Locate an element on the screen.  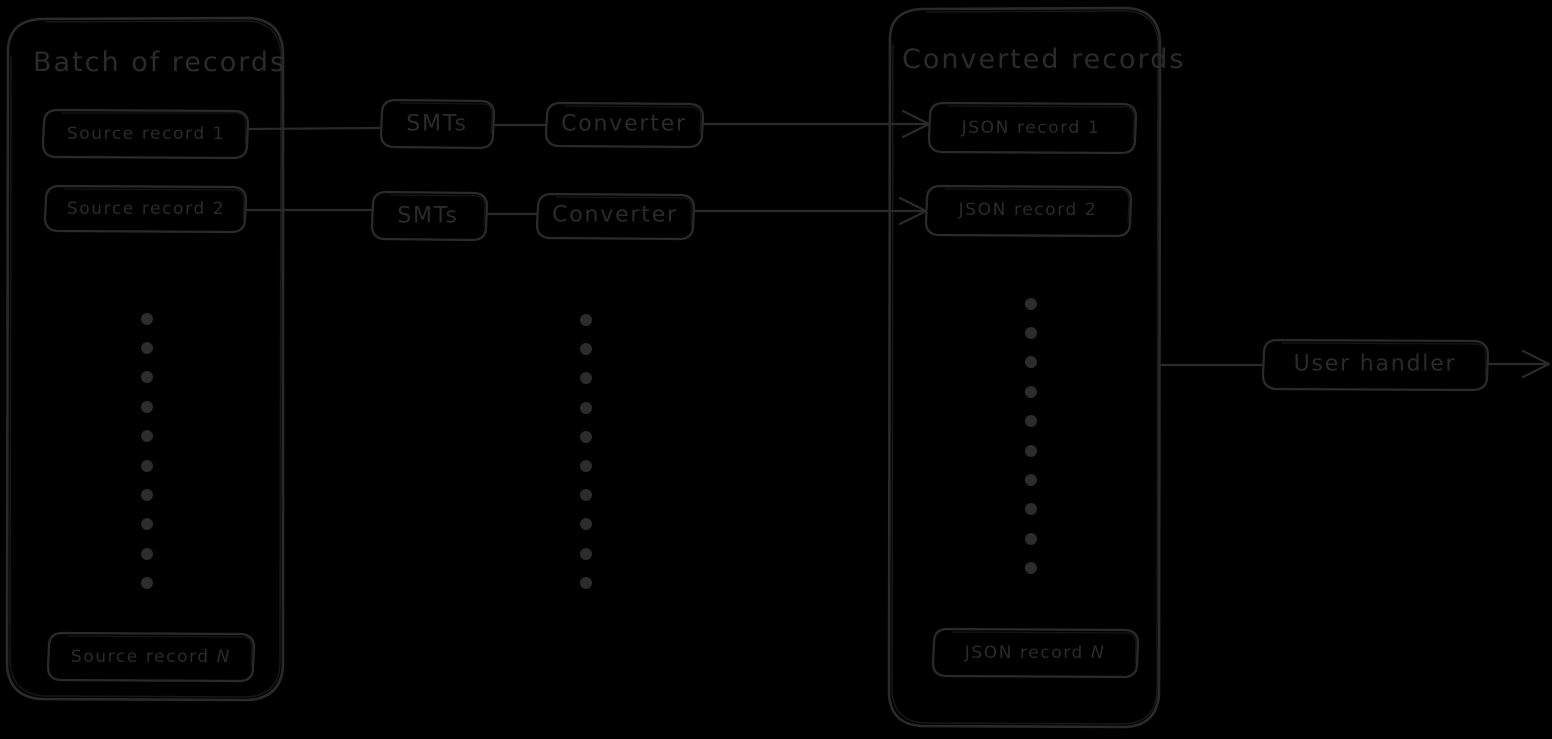
connector-source1-to-smts1 is located at coordinates (314, 128).